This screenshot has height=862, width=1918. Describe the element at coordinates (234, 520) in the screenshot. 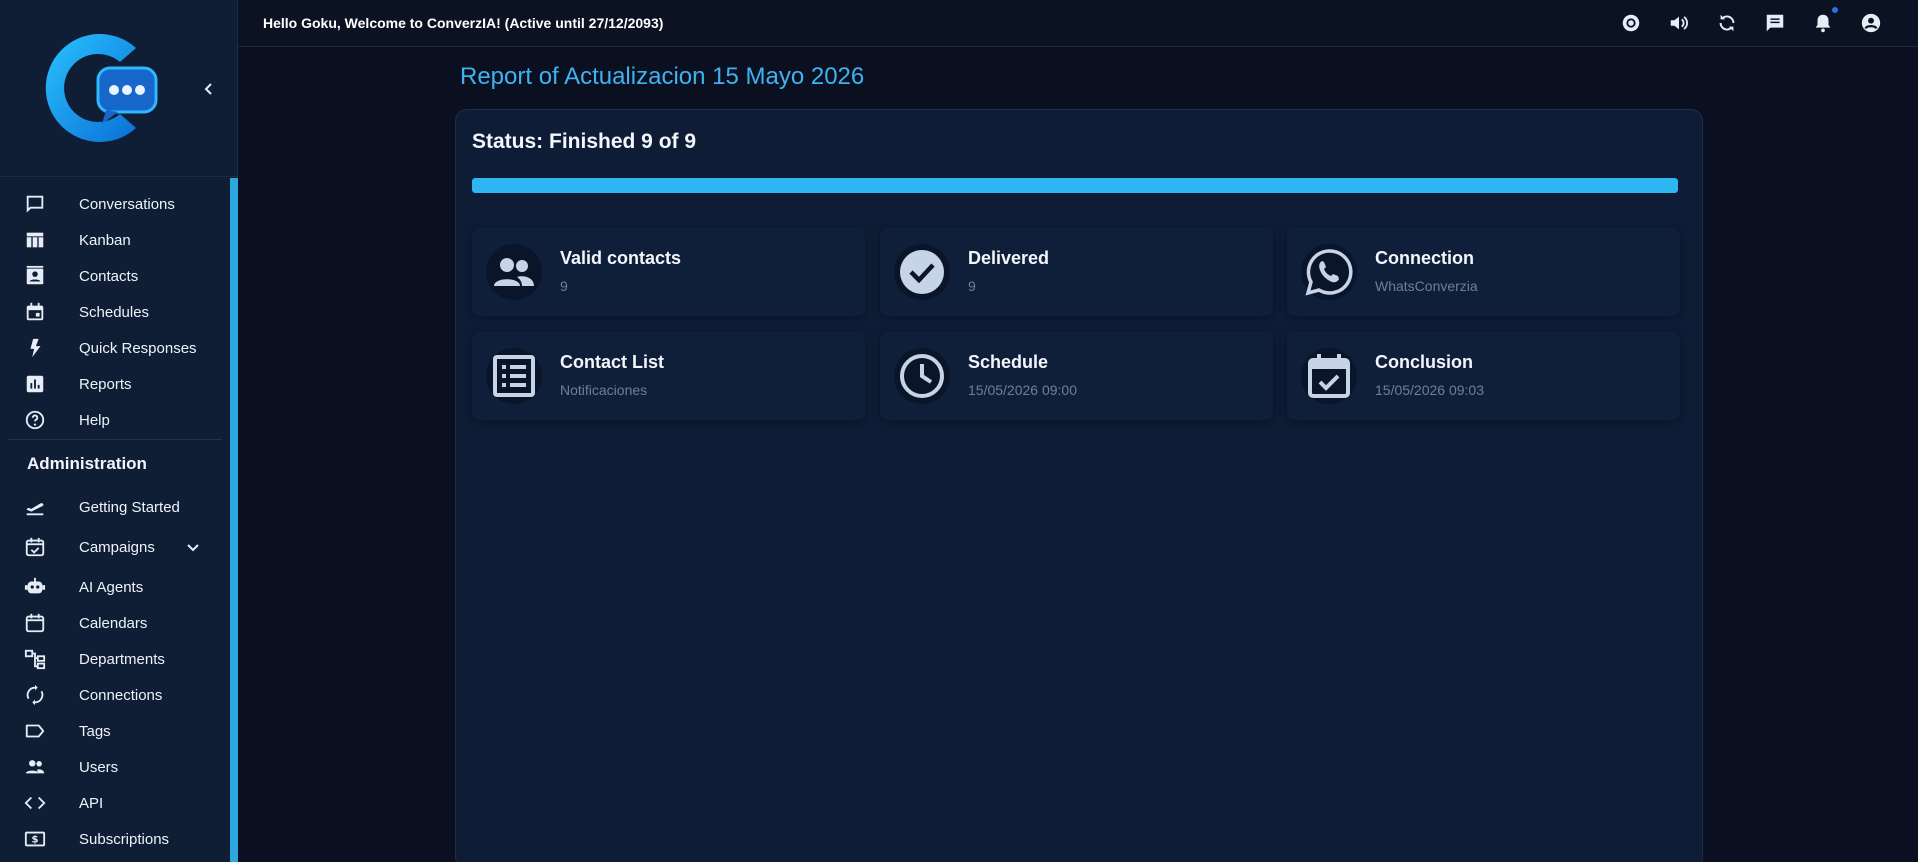

I see `sidebar-scrollbar` at that location.